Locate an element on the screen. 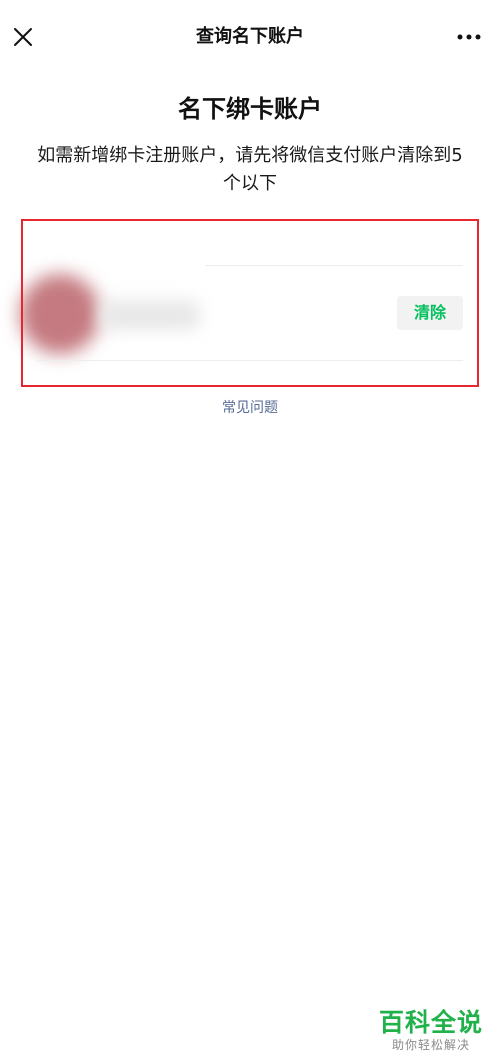  page-title: 查询名下账户 is located at coordinates (250, 36).